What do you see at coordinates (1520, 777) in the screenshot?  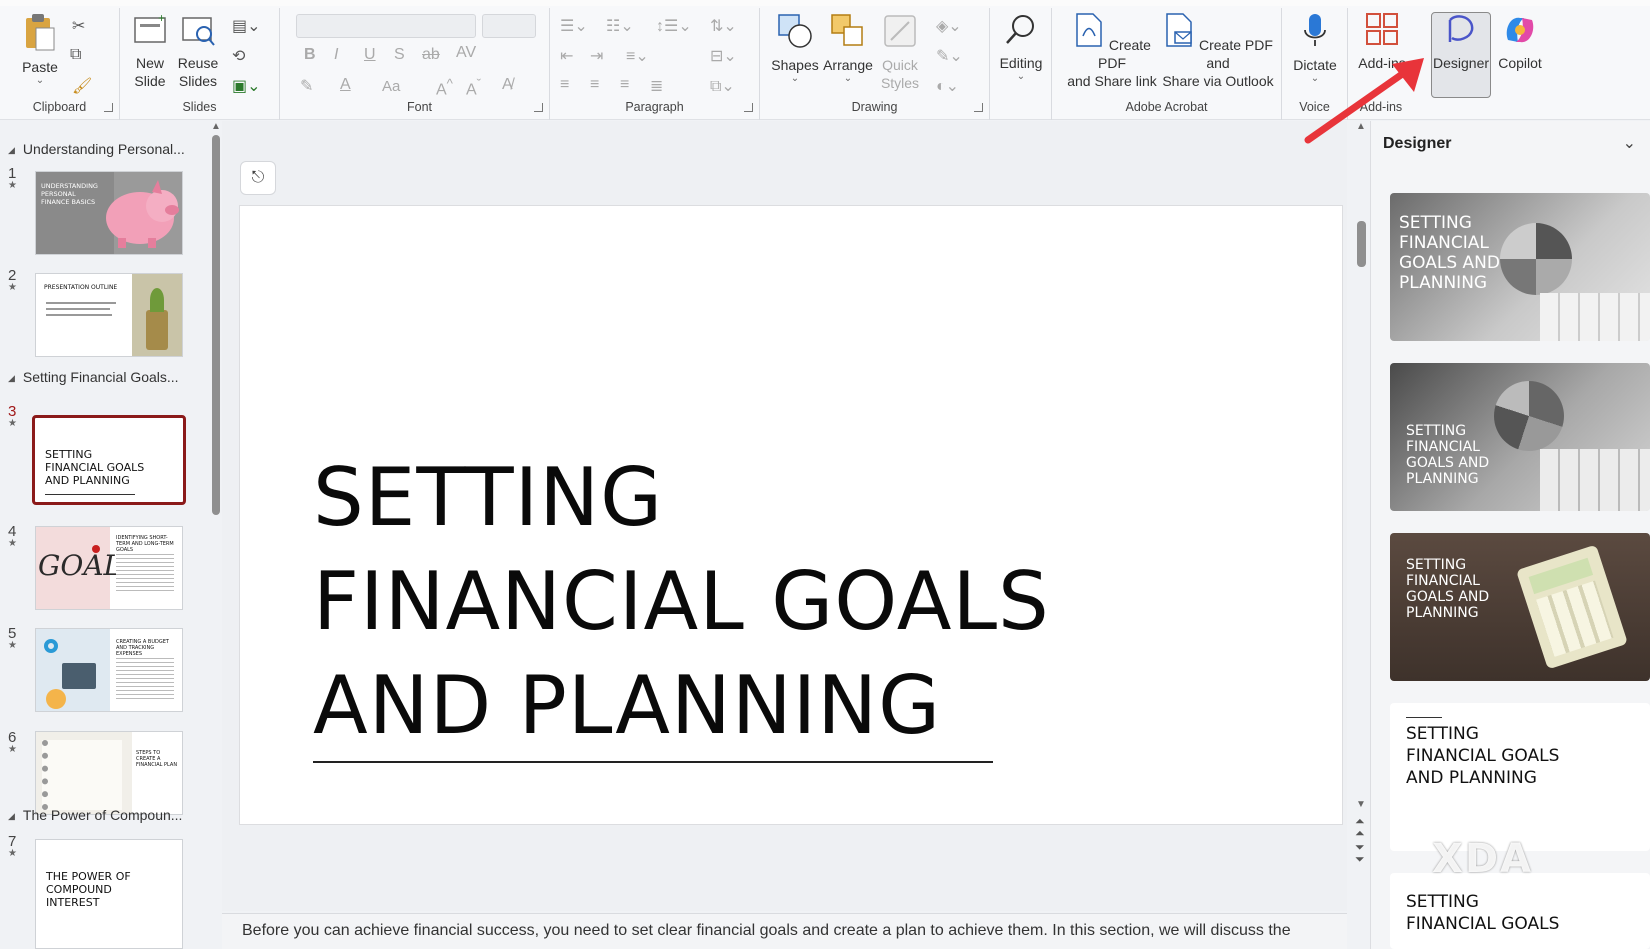 I see `design-idea-4: SETTING FINANCIAL GOALS AND PLANNING` at bounding box center [1520, 777].